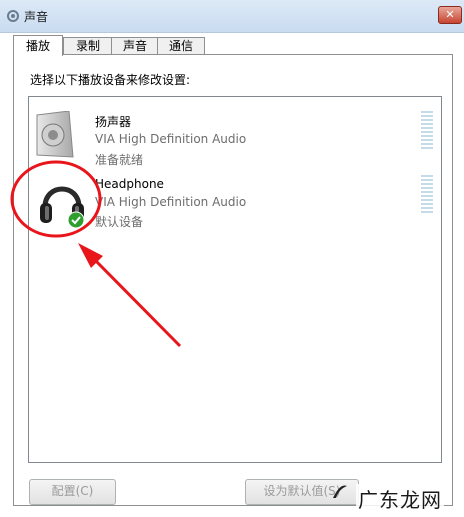  Describe the element at coordinates (36, 17) in the screenshot. I see `window-title: 声音` at that location.